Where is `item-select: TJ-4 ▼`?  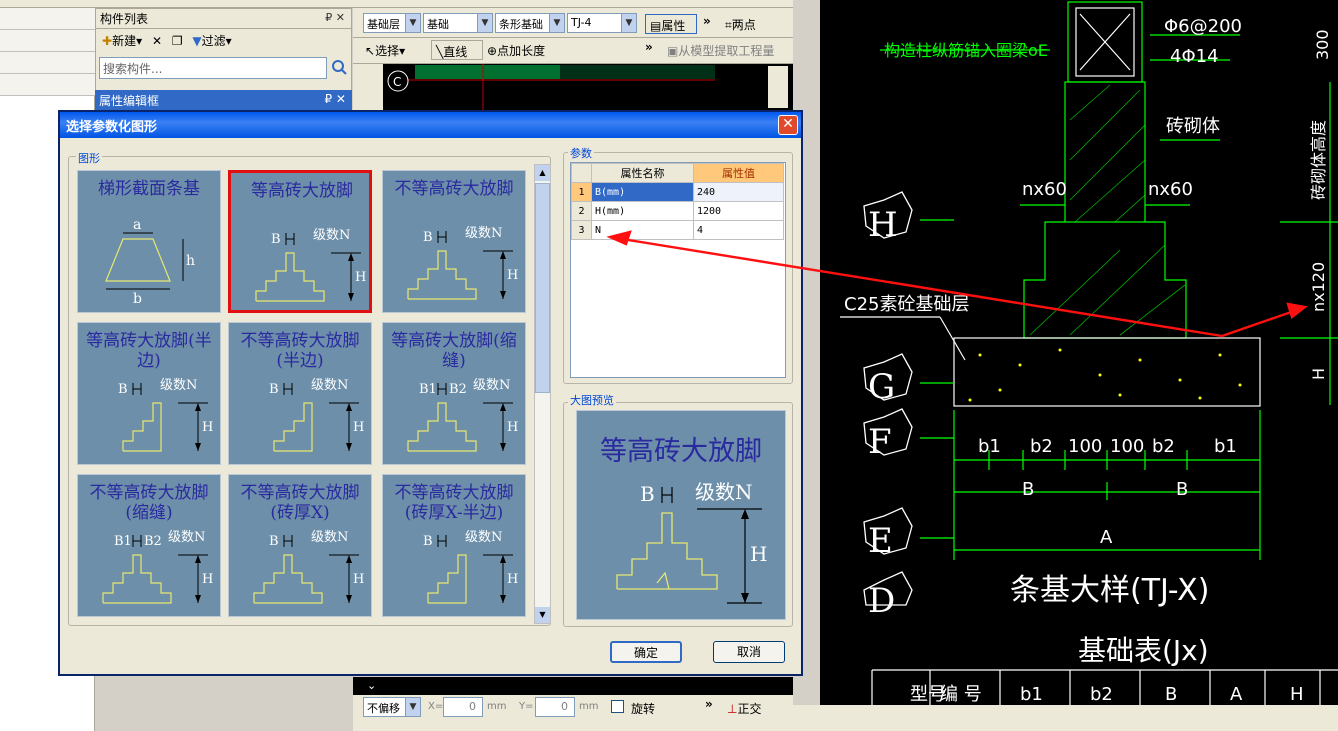
item-select: TJ-4 ▼ is located at coordinates (602, 23).